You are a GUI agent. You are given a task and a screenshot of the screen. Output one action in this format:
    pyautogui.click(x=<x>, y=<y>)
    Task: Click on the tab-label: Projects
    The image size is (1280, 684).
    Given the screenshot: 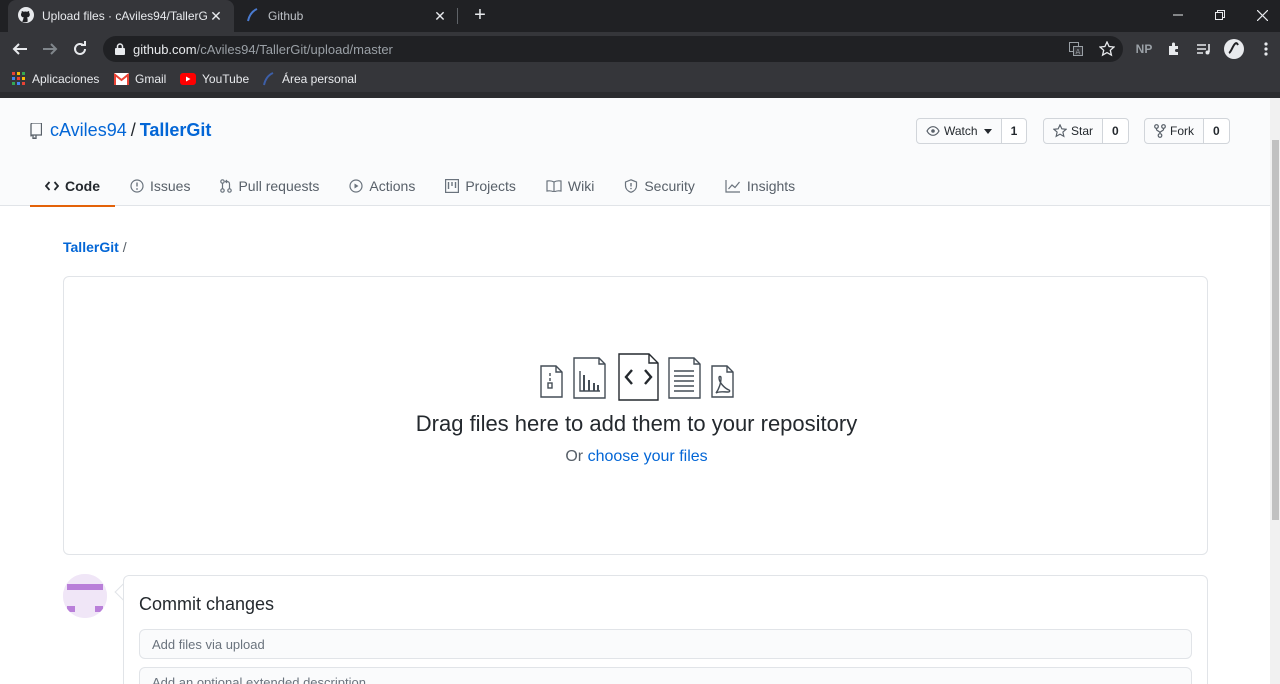 What is the action you would take?
    pyautogui.click(x=490, y=185)
    